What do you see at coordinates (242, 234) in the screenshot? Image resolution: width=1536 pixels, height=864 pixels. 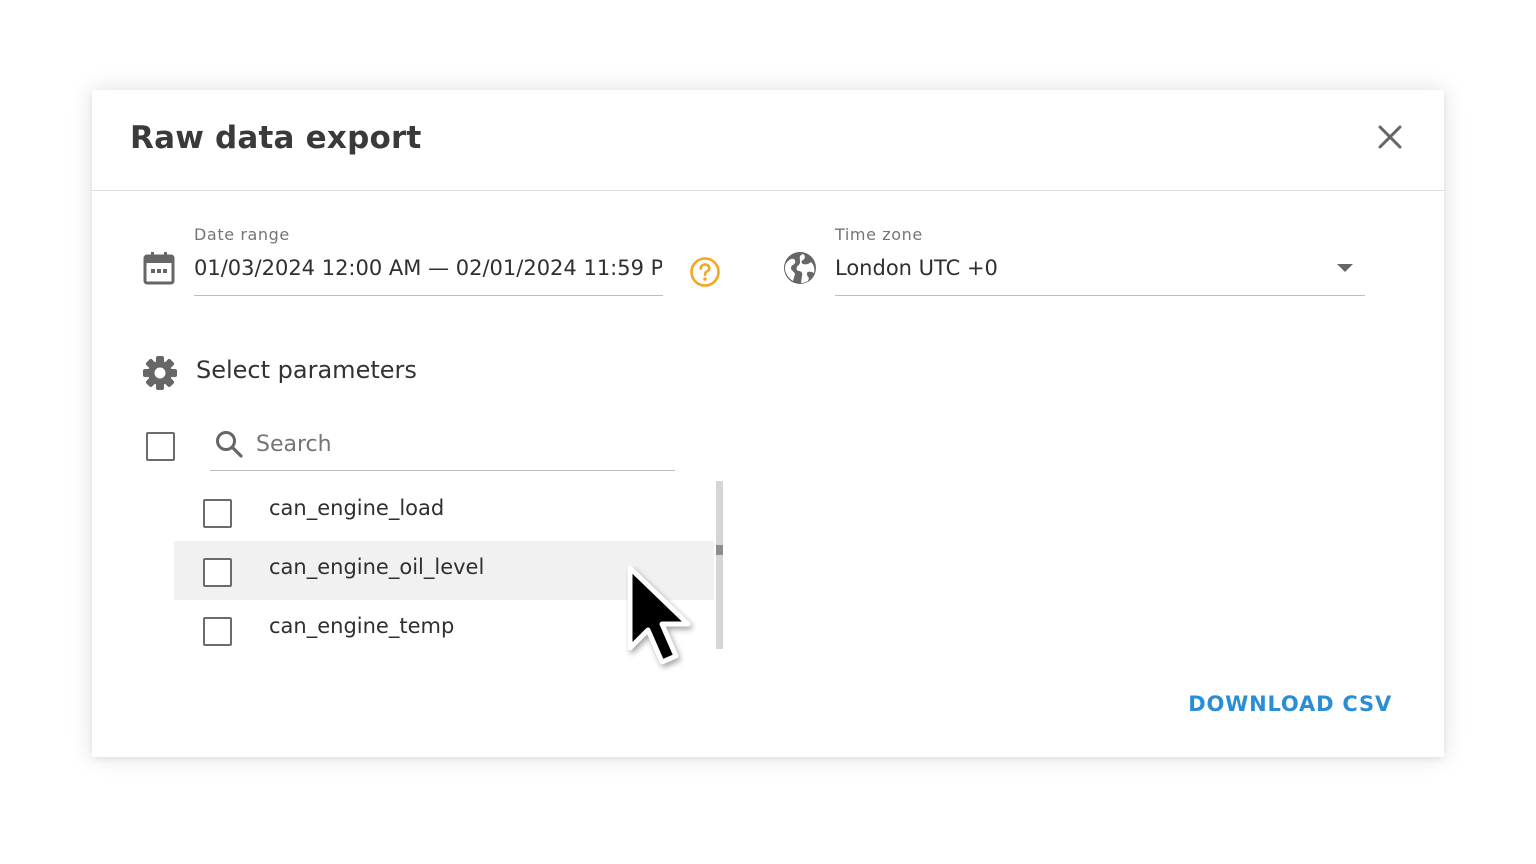 I see `date-range-label: Date range` at bounding box center [242, 234].